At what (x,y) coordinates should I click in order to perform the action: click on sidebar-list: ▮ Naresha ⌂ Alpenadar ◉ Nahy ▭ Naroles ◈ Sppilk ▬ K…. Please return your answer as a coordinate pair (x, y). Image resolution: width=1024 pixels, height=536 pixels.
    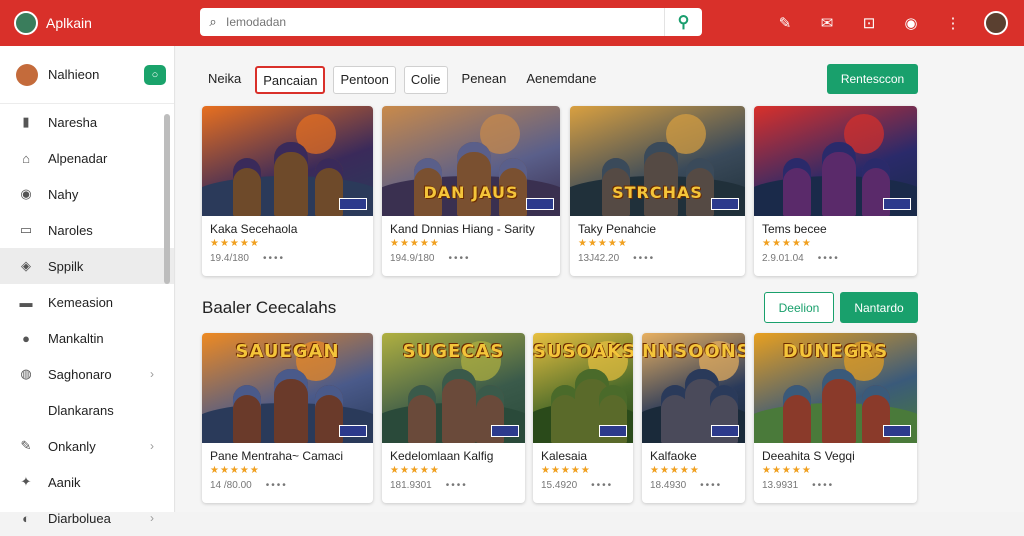
    Looking at the image, I should click on (87, 320).